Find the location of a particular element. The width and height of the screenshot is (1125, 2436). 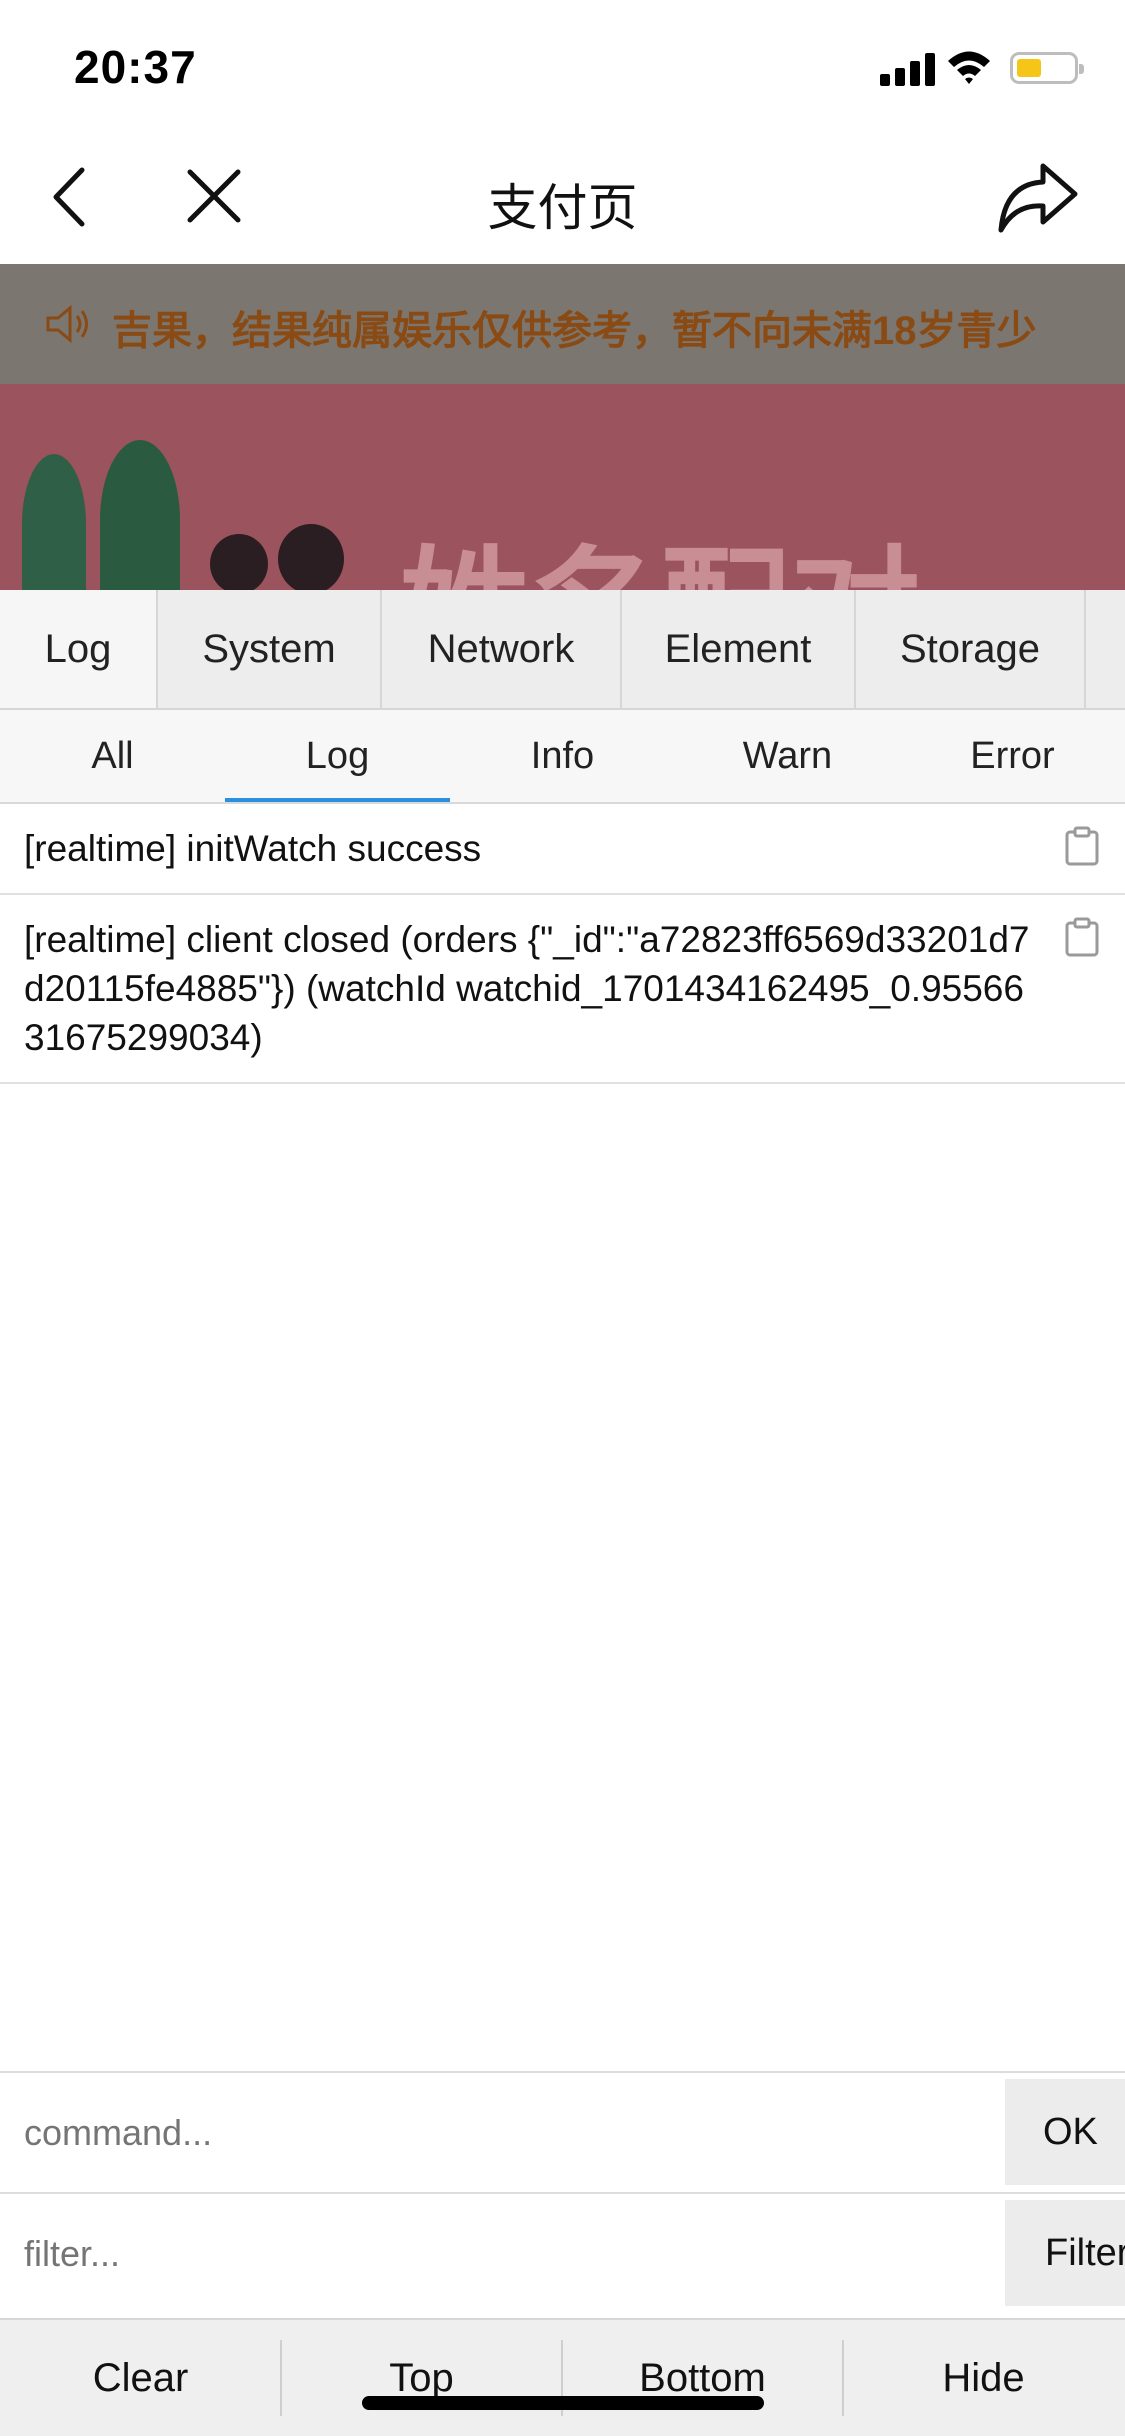

battery-icon is located at coordinates (1047, 68).